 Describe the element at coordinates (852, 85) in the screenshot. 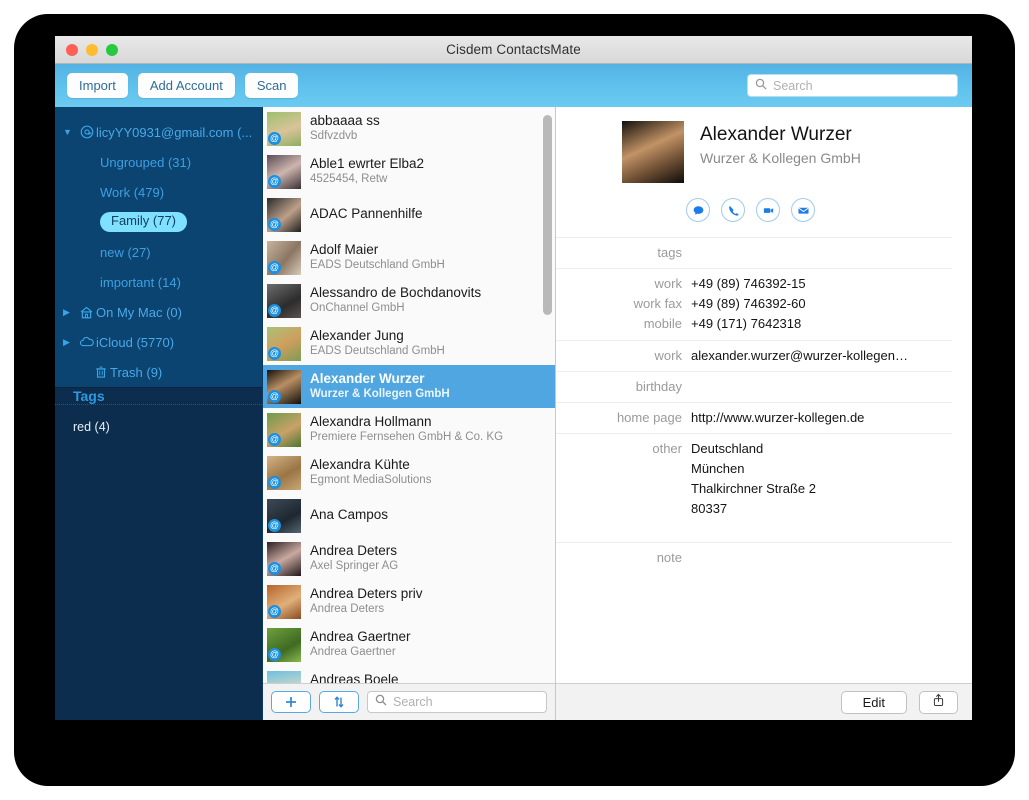

I see `global-search-field: Search` at that location.